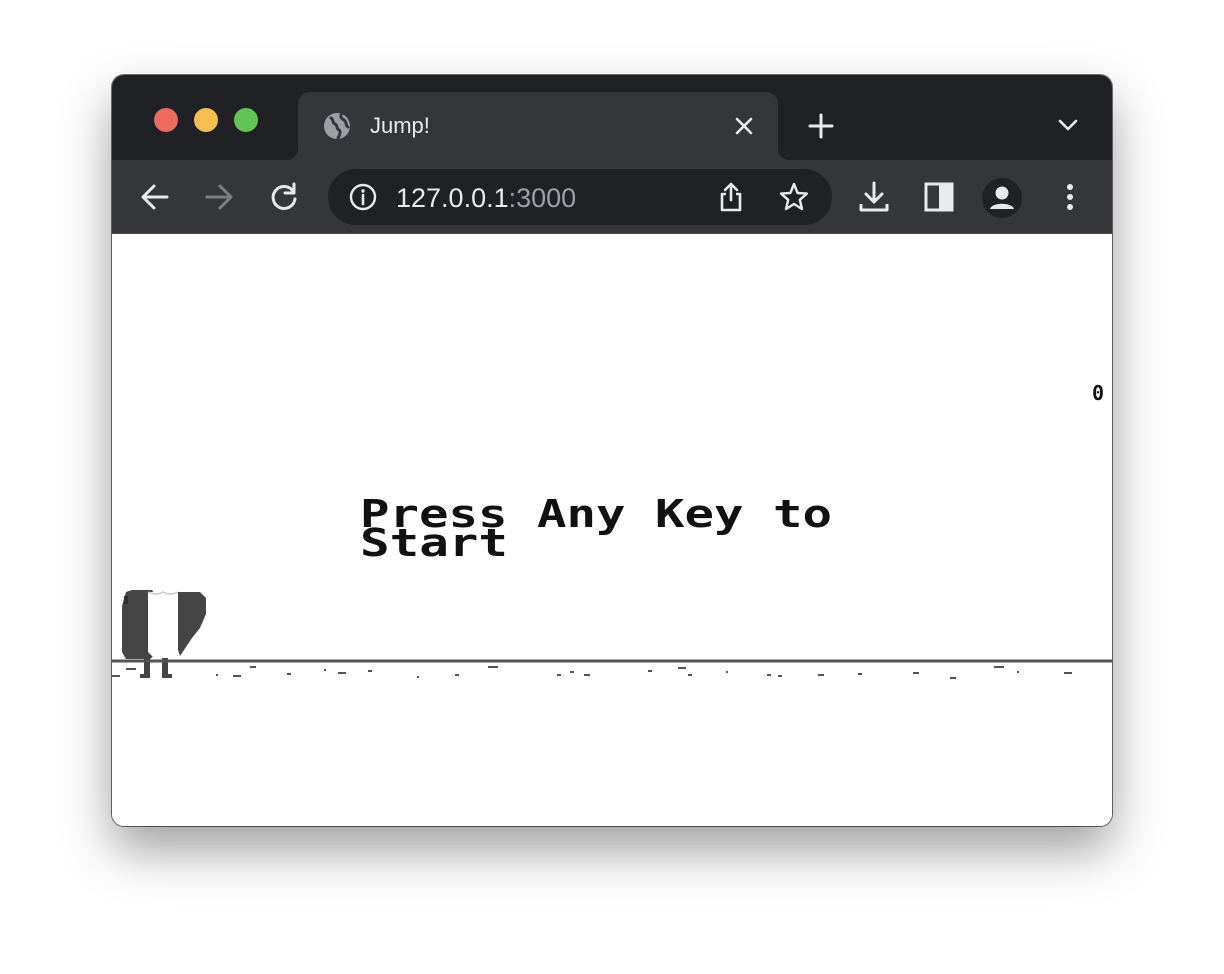  What do you see at coordinates (363, 197) in the screenshot?
I see `info-icon` at bounding box center [363, 197].